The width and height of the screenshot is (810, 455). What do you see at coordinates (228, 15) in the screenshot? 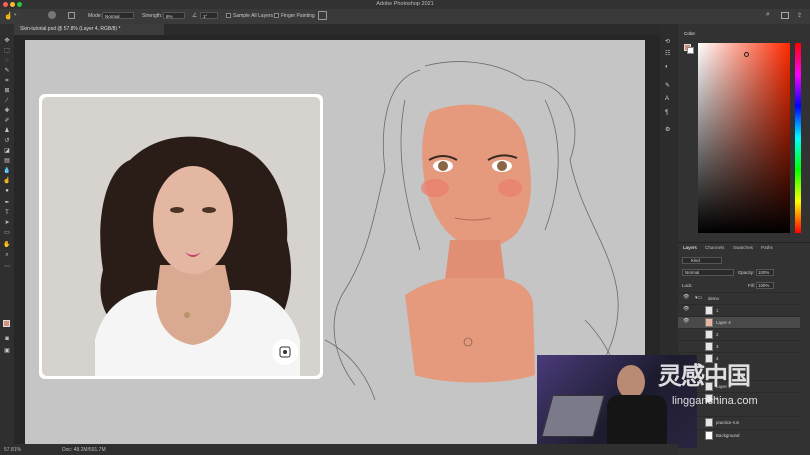
I see `sample-all-layers-checkbox` at bounding box center [228, 15].